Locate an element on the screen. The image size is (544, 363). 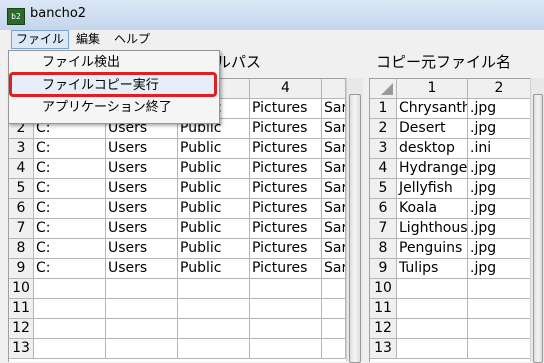
right-cell: Koala is located at coordinates (432, 209).